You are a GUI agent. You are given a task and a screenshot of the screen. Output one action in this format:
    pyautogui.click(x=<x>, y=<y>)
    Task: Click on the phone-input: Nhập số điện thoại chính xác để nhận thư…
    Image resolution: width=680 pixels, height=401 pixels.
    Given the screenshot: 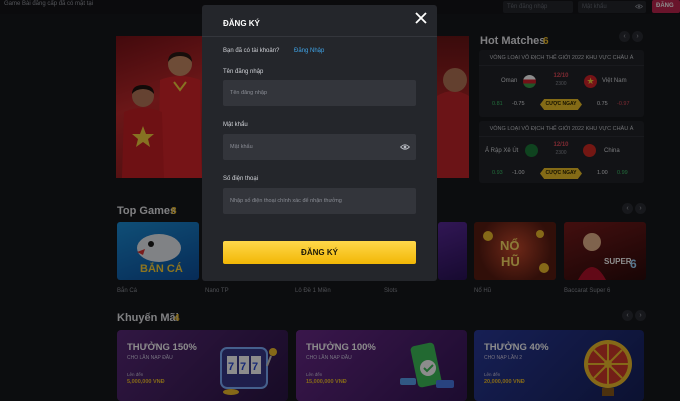 What is the action you would take?
    pyautogui.click(x=319, y=201)
    